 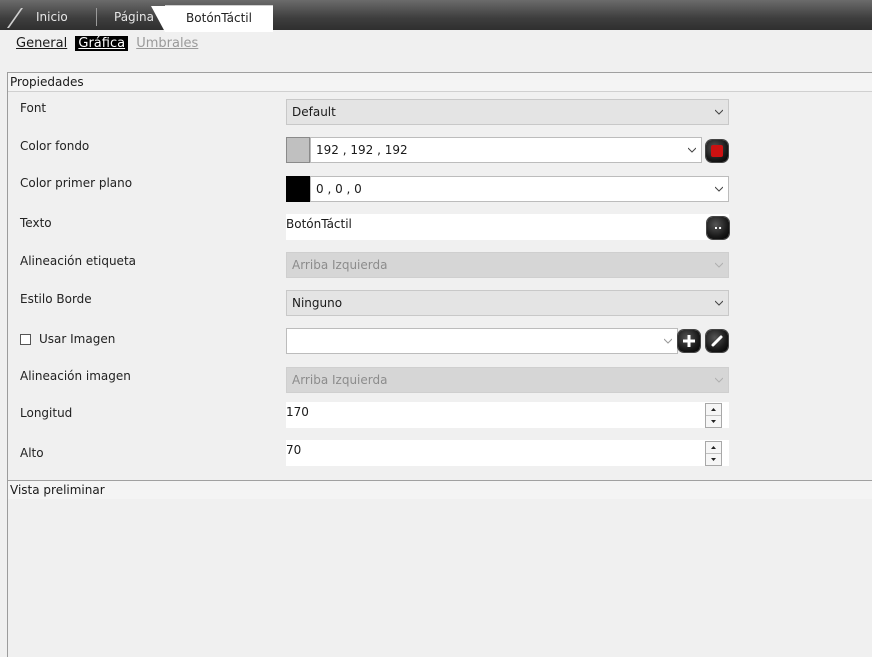 What do you see at coordinates (15, 18) in the screenshot?
I see `tab-strip-slash-decoration` at bounding box center [15, 18].